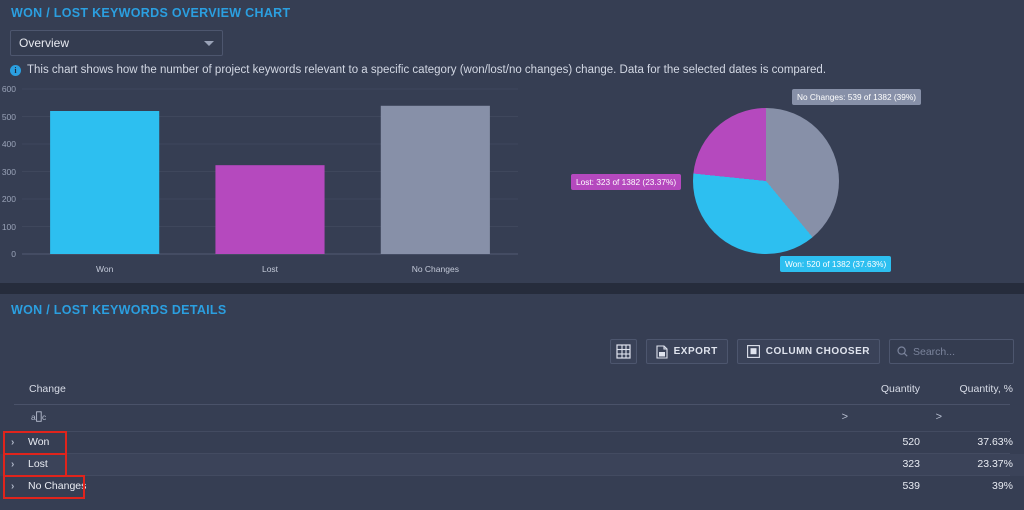  What do you see at coordinates (47, 389) in the screenshot?
I see `column-header-change: Change` at bounding box center [47, 389].